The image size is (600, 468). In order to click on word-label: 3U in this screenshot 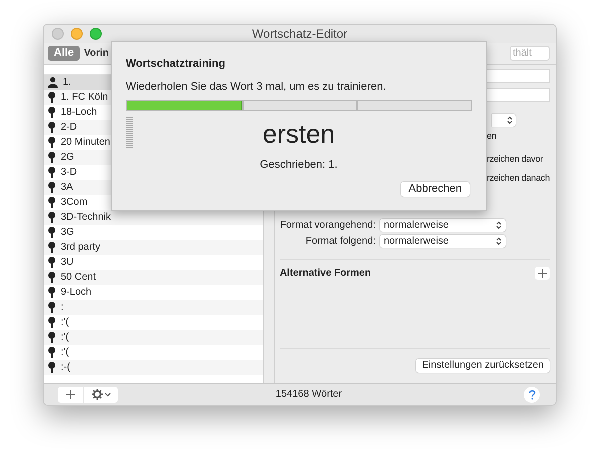, I will do `click(67, 263)`.